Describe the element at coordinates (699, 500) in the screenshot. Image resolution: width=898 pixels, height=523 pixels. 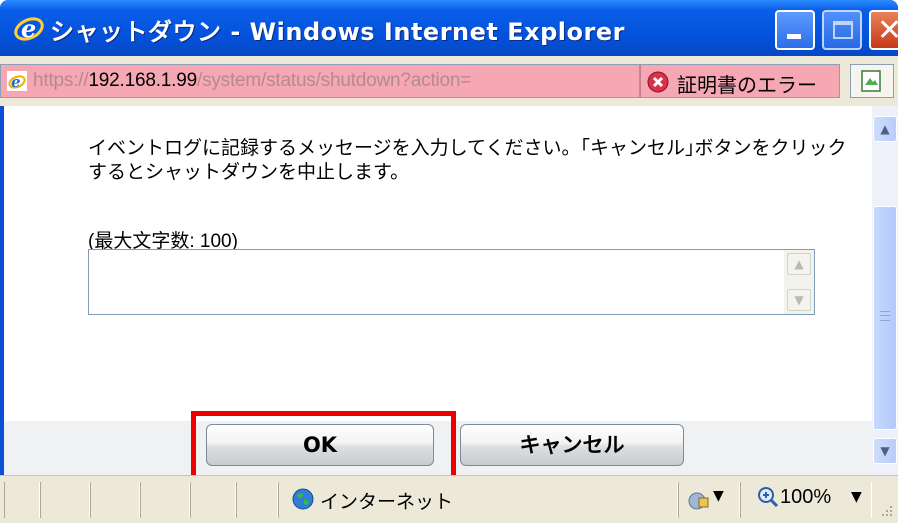
I see `protected-mode-icon` at that location.